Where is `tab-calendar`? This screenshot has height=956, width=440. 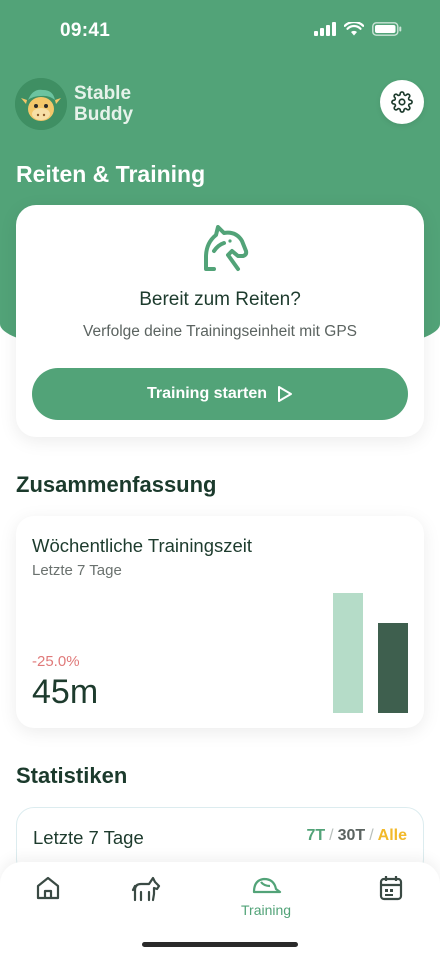
tab-calendar is located at coordinates (391, 888).